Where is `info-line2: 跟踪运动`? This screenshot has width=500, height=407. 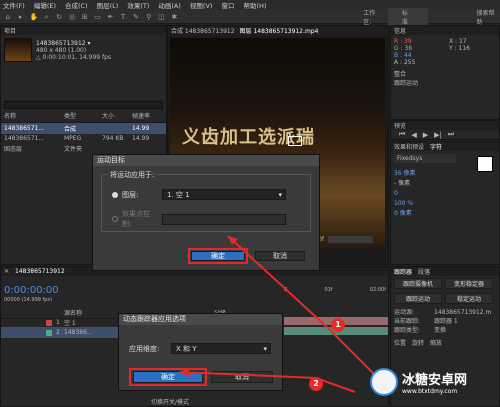 info-line2: 跟踪运动 is located at coordinates (406, 83).